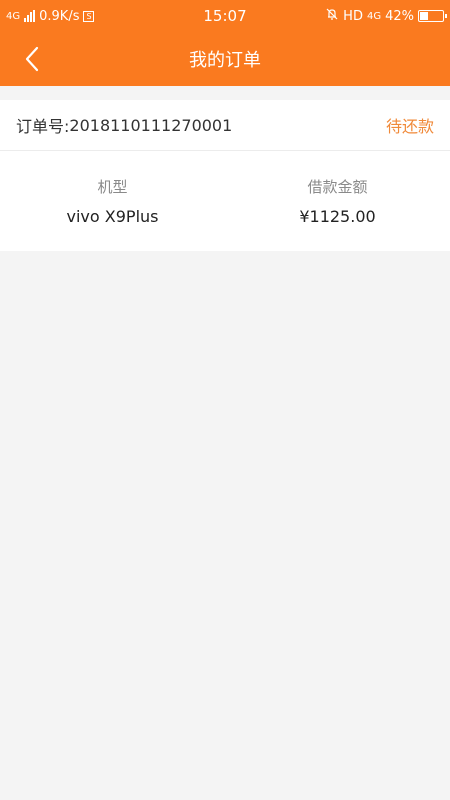  What do you see at coordinates (112, 187) in the screenshot?
I see `model-header: 机型` at bounding box center [112, 187].